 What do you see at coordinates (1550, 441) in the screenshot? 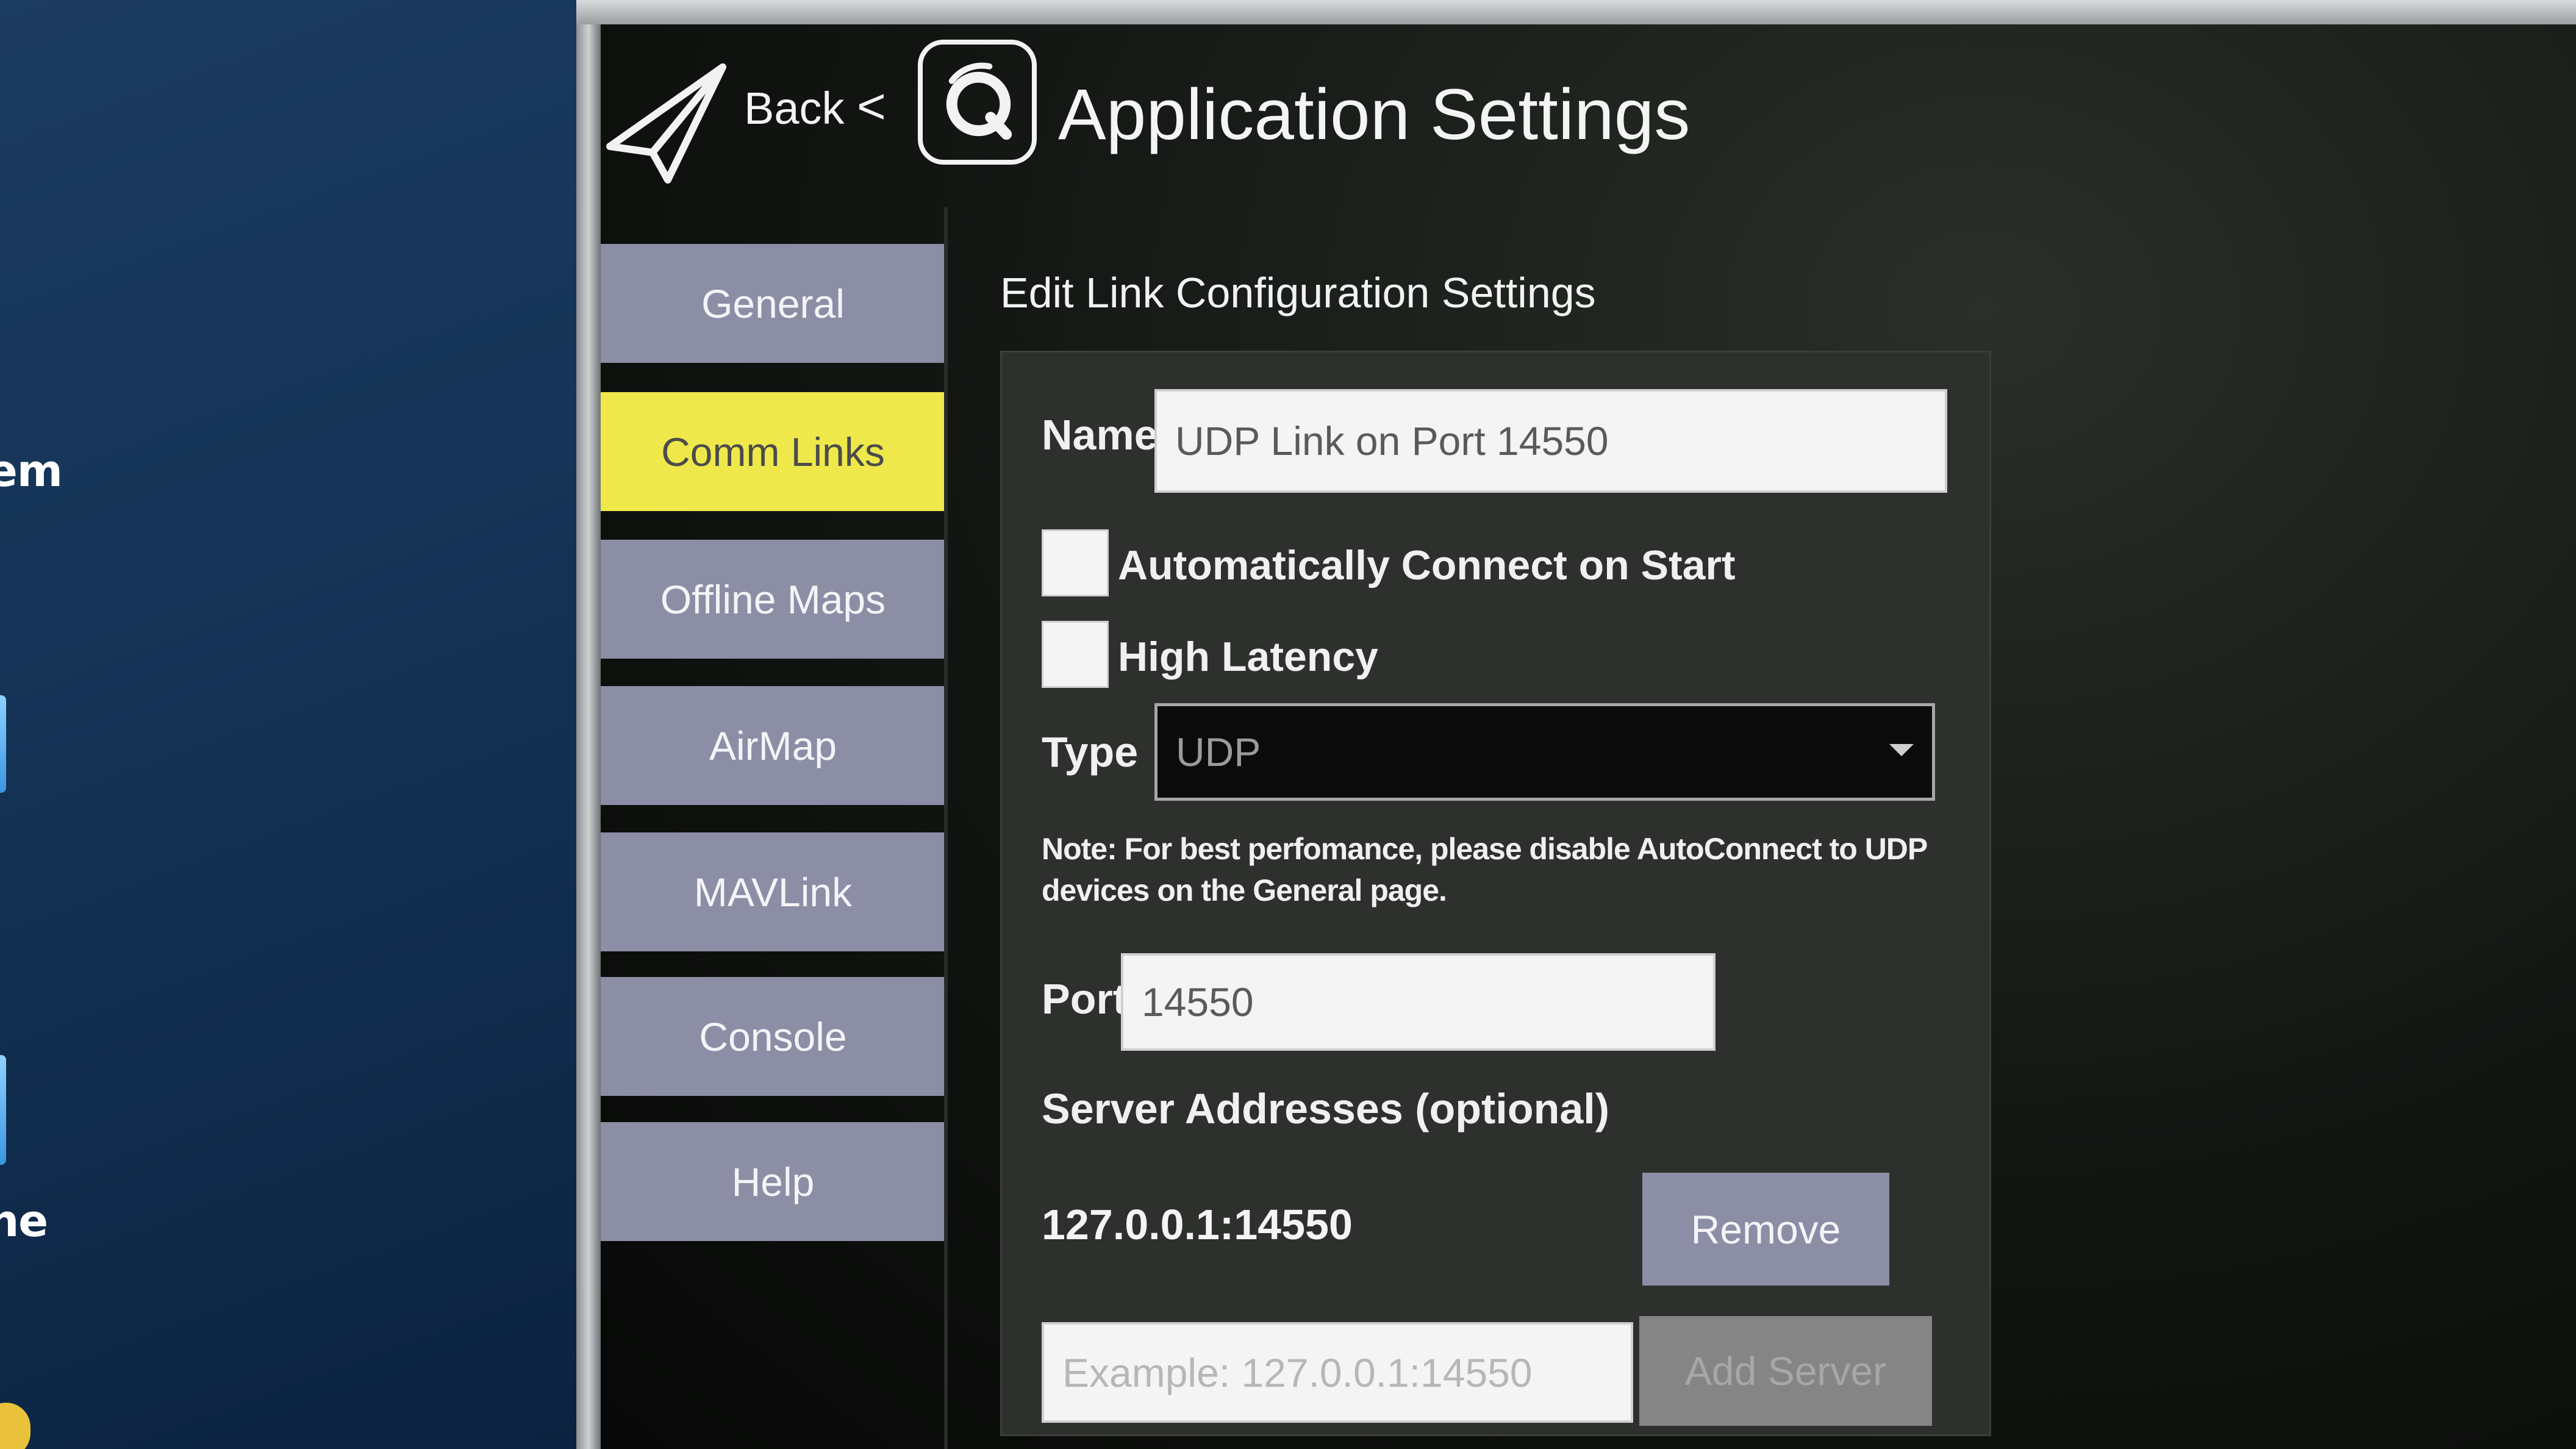
I see `name-field: UDP Link on Port 14550` at bounding box center [1550, 441].